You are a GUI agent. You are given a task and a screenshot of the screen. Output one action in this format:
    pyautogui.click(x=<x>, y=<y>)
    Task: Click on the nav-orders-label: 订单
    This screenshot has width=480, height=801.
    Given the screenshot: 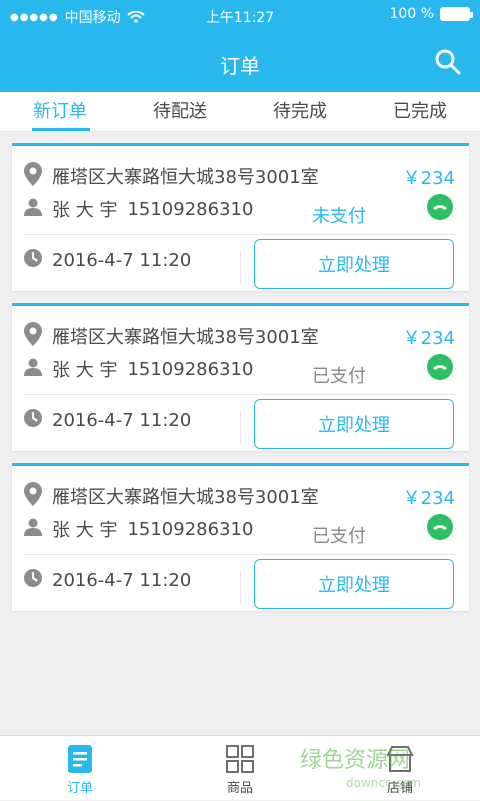 What is the action you would take?
    pyautogui.click(x=79, y=788)
    